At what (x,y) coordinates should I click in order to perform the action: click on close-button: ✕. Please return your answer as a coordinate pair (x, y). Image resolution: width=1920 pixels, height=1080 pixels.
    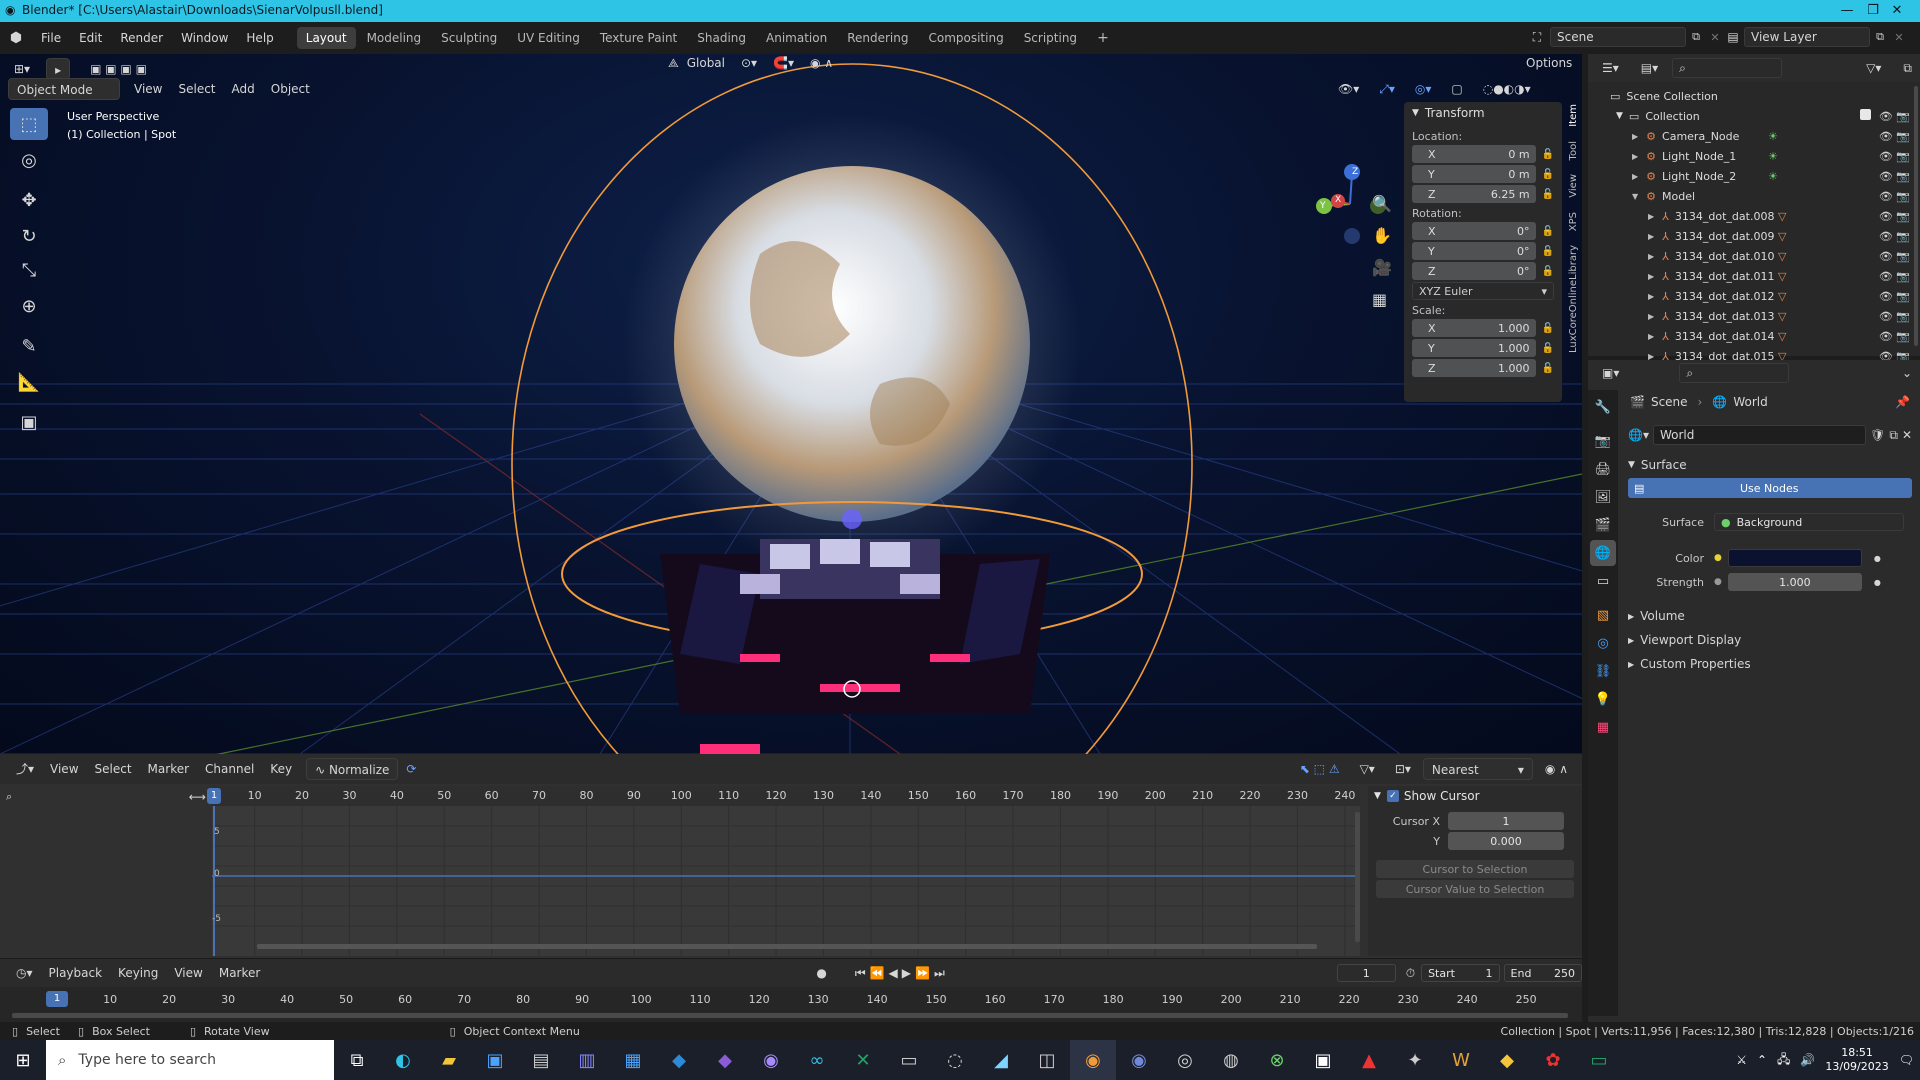
    Looking at the image, I should click on (1897, 11).